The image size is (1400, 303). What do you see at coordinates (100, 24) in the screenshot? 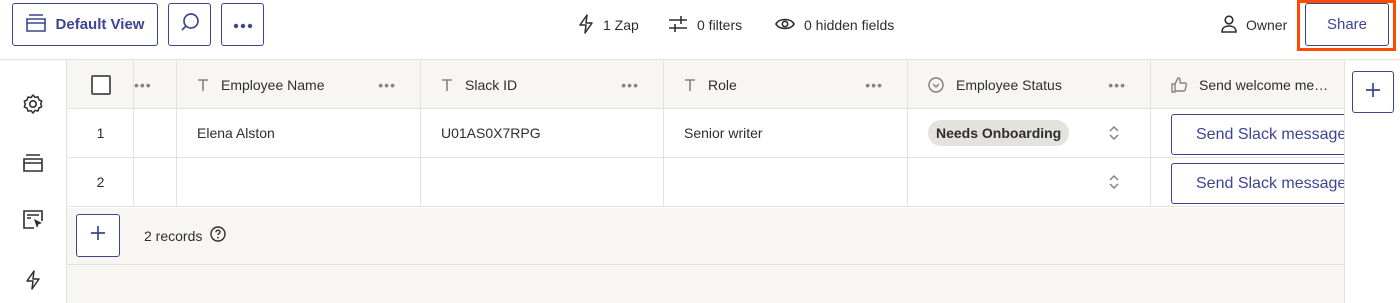
I see `default-view-label: Default View` at bounding box center [100, 24].